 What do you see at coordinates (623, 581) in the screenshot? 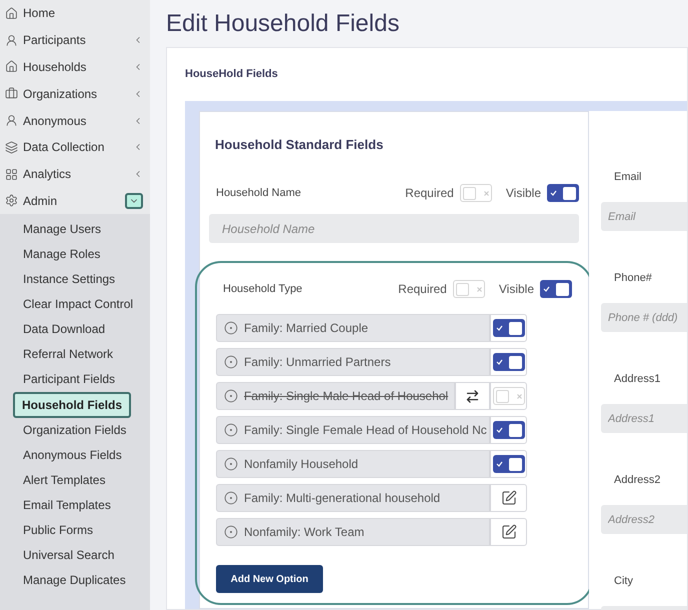
I see `field-label: City` at bounding box center [623, 581].